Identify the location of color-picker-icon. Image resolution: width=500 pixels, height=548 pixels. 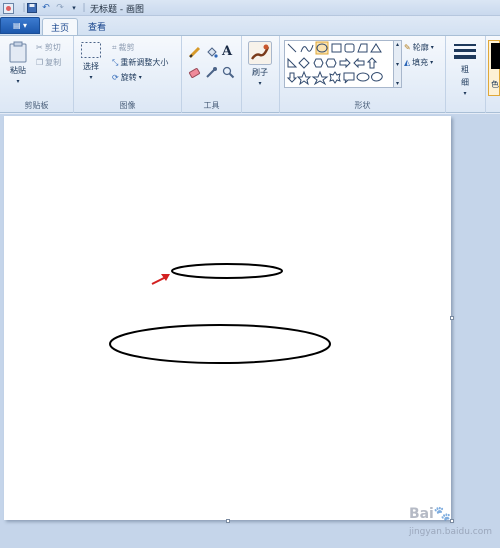
(211, 72).